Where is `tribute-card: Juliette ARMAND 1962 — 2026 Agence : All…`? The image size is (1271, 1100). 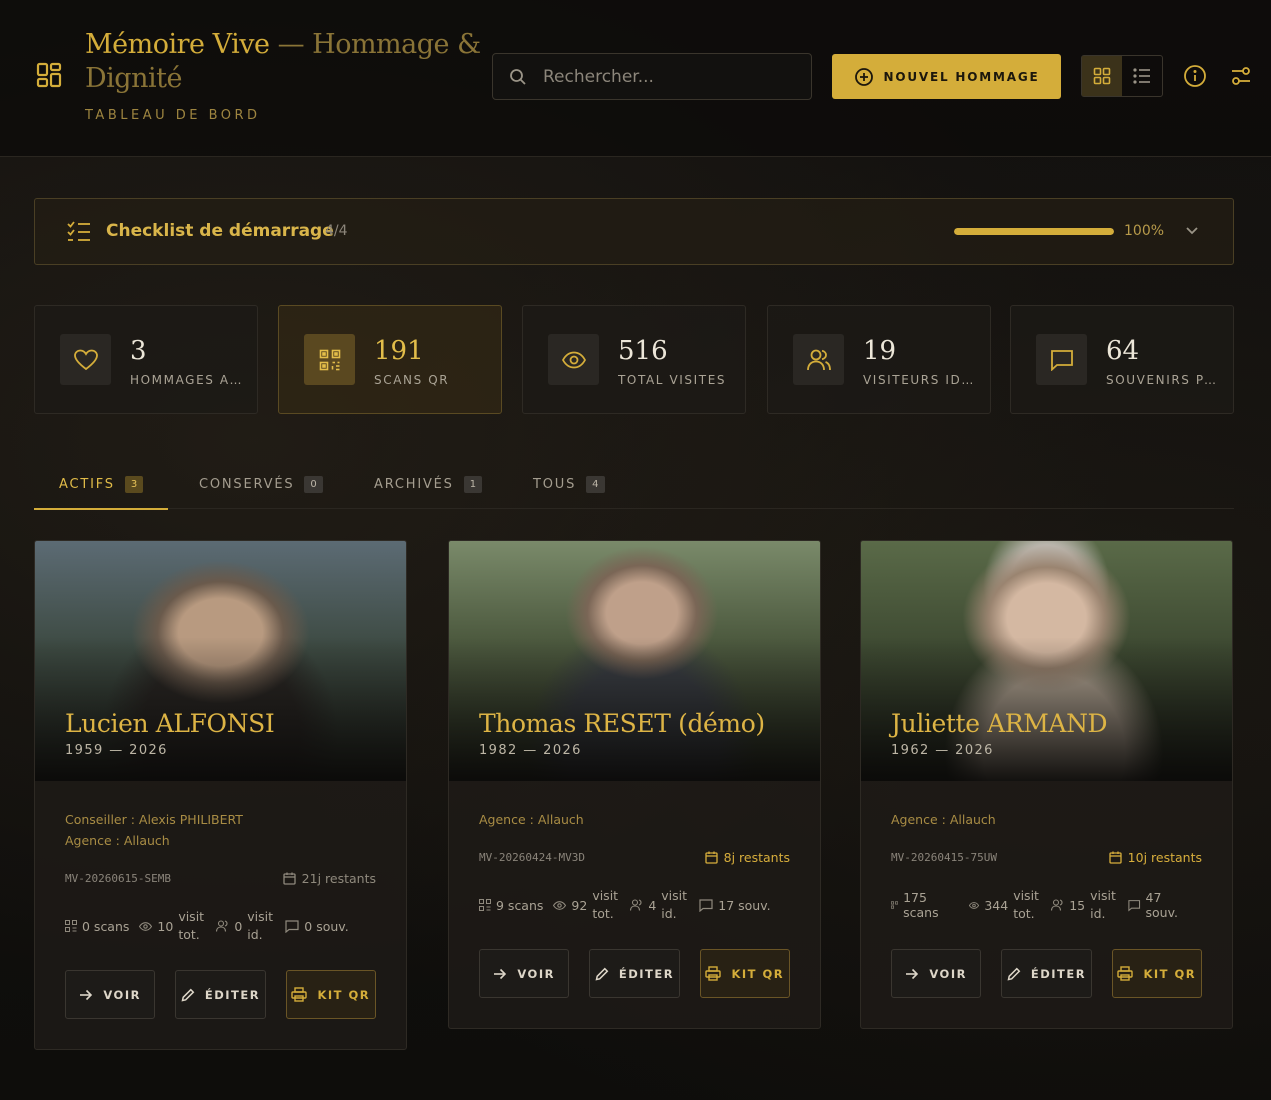
tribute-card: Juliette ARMAND 1962 — 2026 Agence : All… is located at coordinates (1046, 784).